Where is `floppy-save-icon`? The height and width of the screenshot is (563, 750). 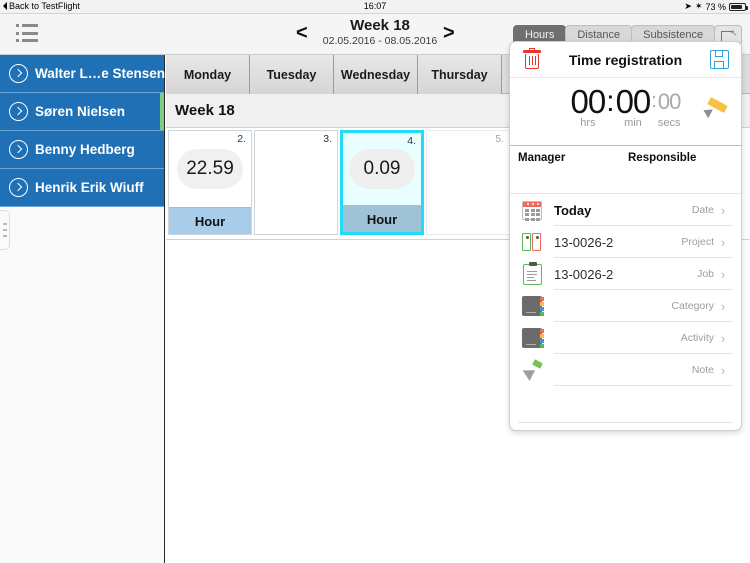 floppy-save-icon is located at coordinates (719, 59).